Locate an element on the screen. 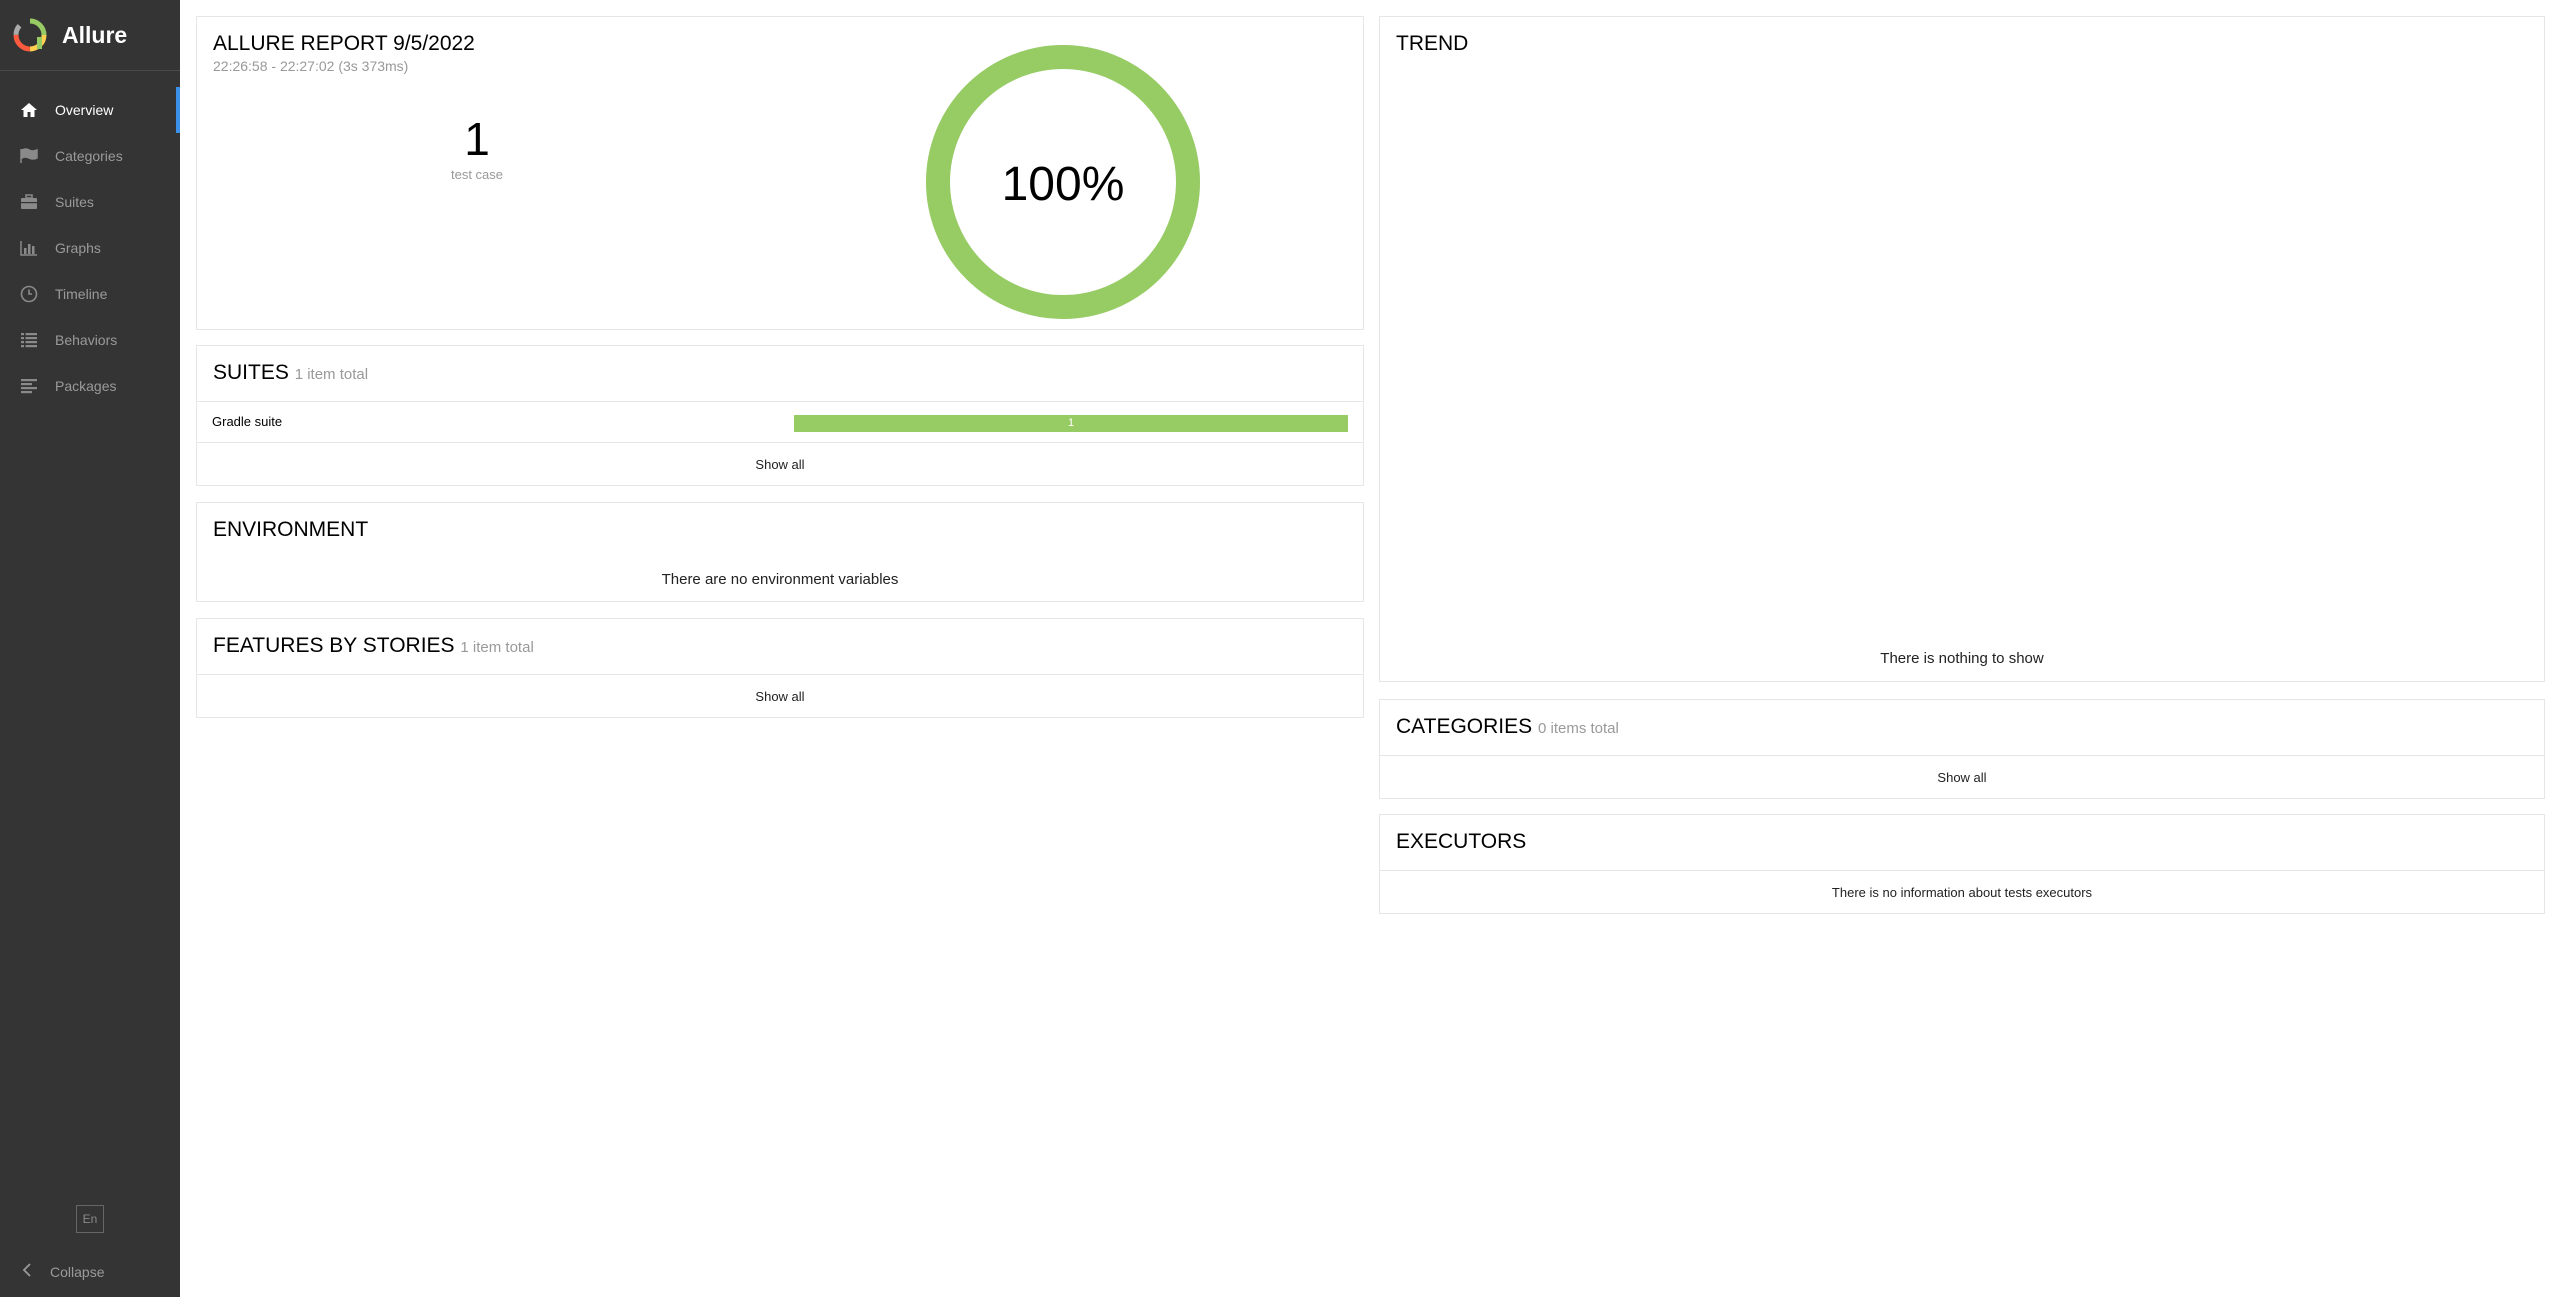 This screenshot has height=1297, width=2560. table-row: Gradle suite 1 is located at coordinates (780, 421).